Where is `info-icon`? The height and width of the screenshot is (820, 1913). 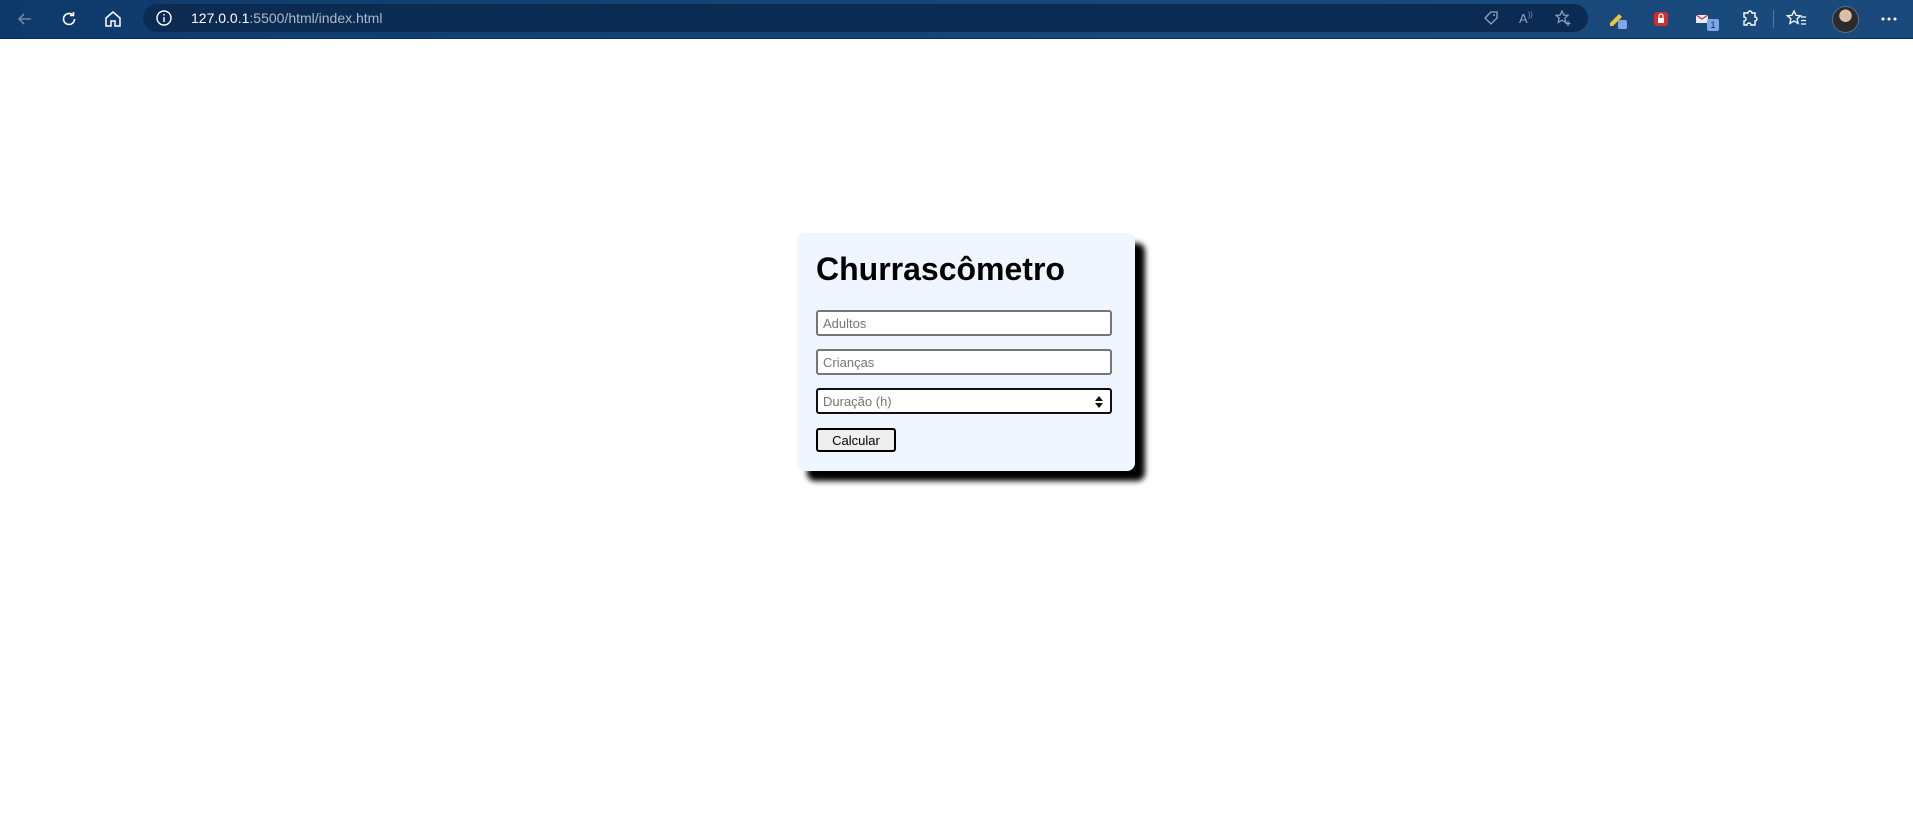
info-icon is located at coordinates (164, 18).